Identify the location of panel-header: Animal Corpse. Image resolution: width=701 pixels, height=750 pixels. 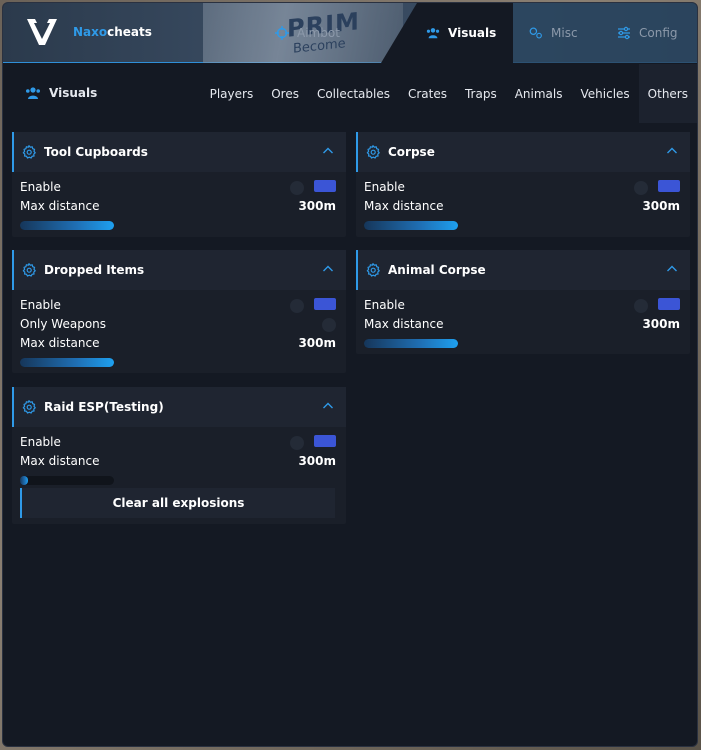
(523, 270).